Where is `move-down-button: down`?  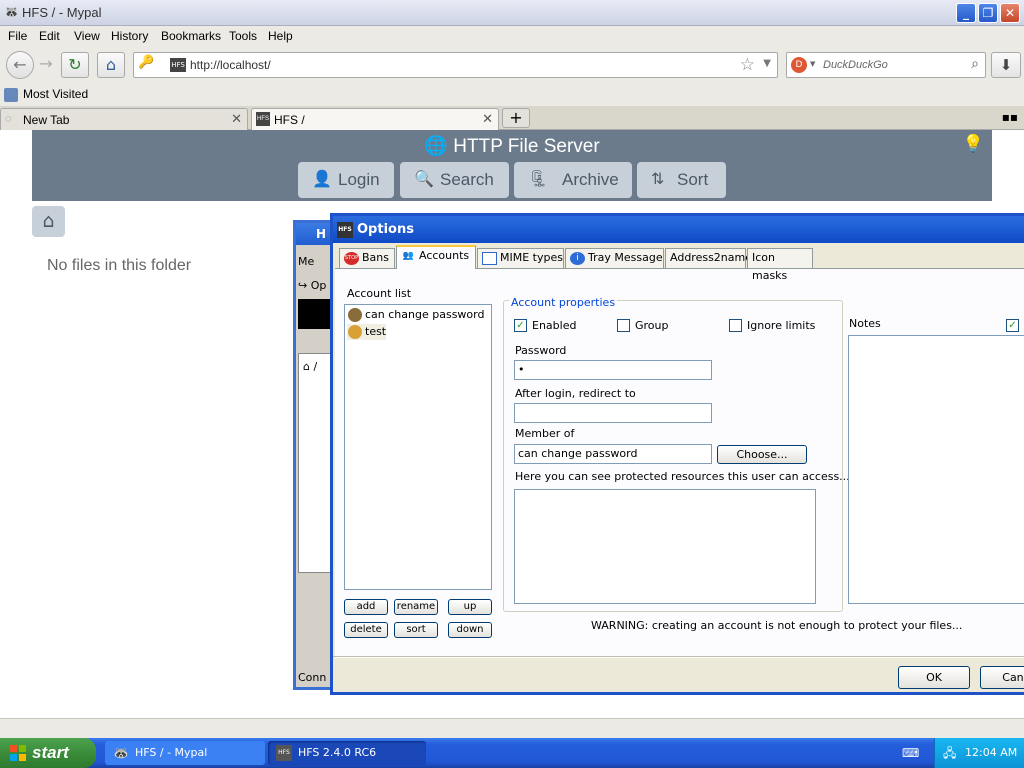 move-down-button: down is located at coordinates (470, 630).